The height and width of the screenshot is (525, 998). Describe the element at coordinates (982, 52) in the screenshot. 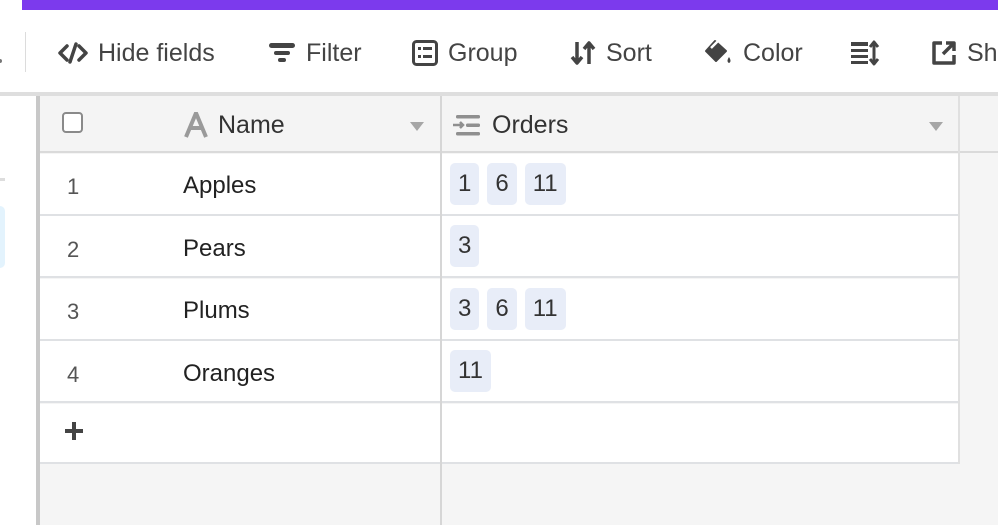

I see `share-label: Sha` at that location.